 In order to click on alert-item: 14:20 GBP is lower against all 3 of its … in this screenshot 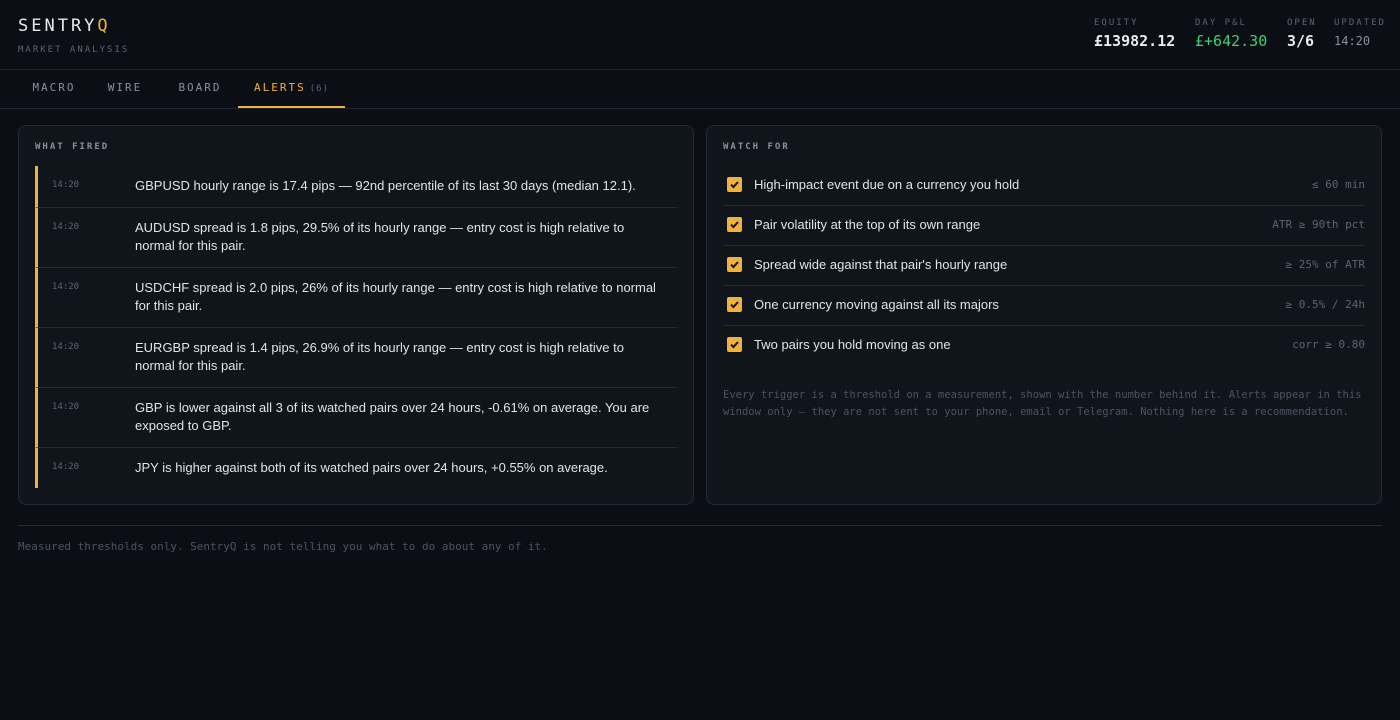, I will do `click(356, 417)`.